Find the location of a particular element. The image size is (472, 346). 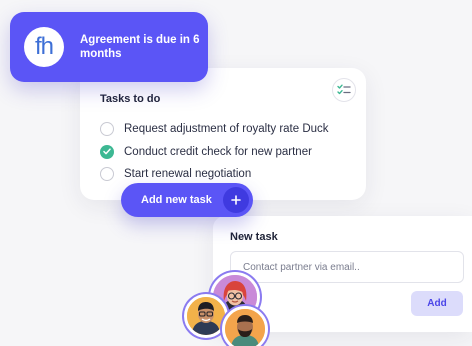

agreement-notification: fh Agreement is due in 6 months is located at coordinates (109, 47).